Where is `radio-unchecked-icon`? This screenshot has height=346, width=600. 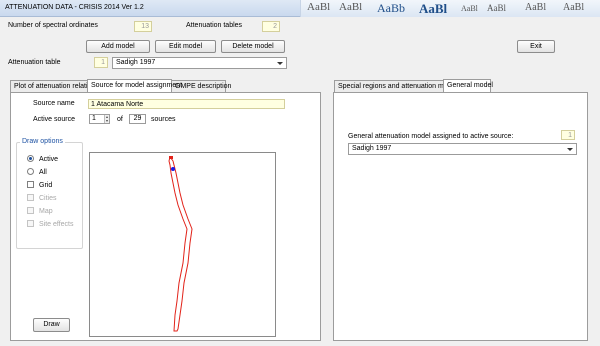
radio-unchecked-icon is located at coordinates (30, 171).